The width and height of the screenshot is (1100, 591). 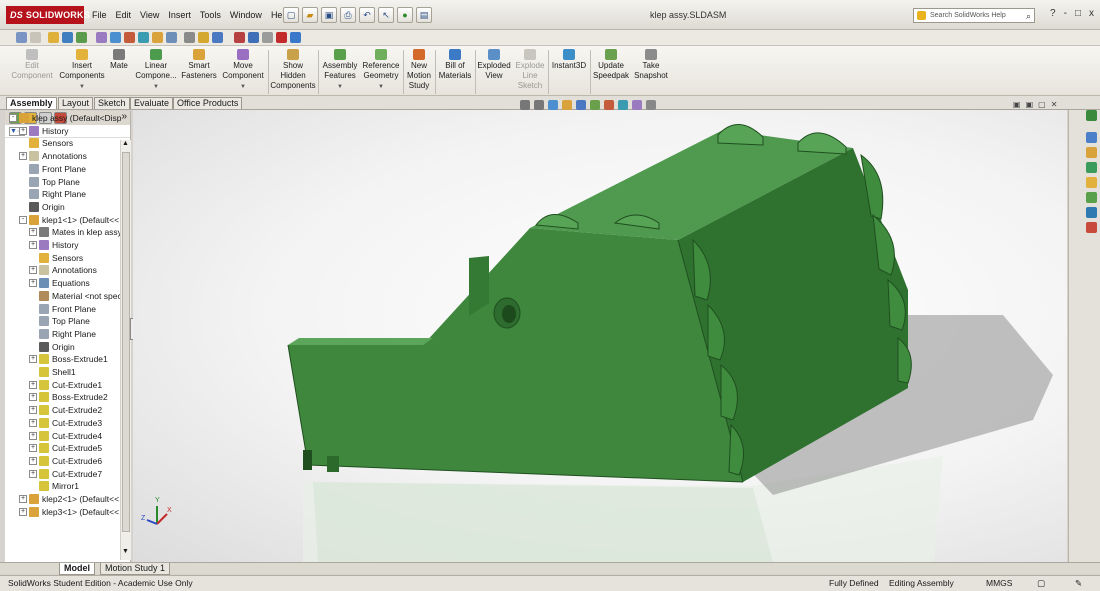 I want to click on section-view-icon, so click(x=567, y=105).